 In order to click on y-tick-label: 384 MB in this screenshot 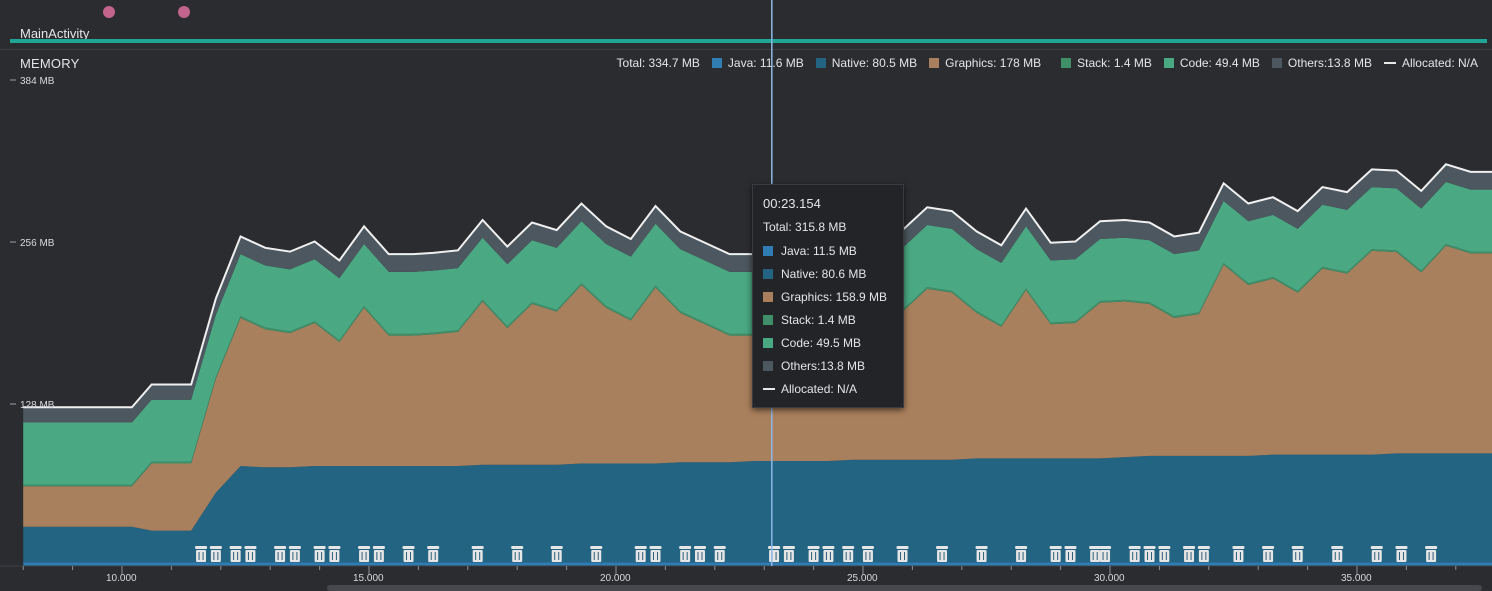, I will do `click(37, 81)`.